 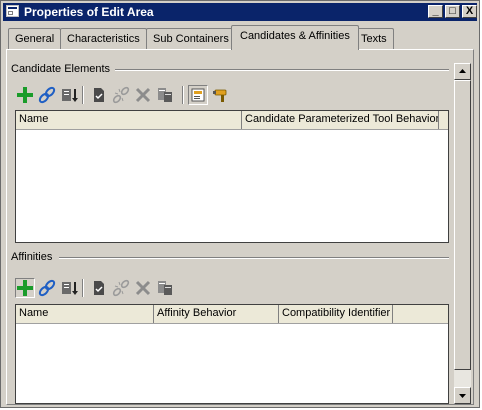 What do you see at coordinates (282, 70) in the screenshot?
I see `candidate-elements-divider` at bounding box center [282, 70].